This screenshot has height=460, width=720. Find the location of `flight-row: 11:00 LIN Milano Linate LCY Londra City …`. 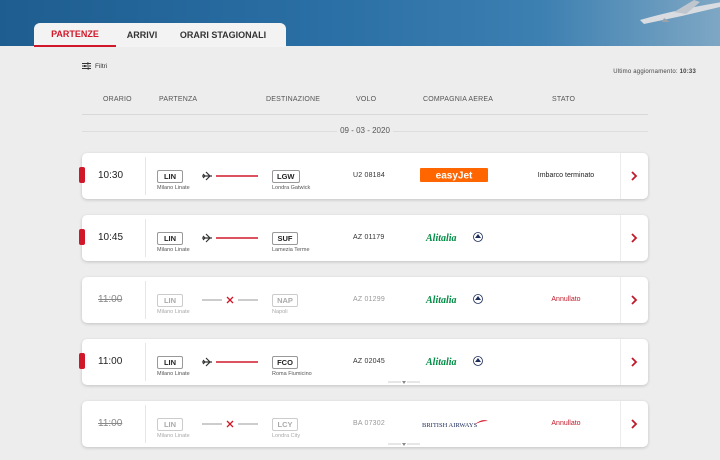

flight-row: 11:00 LIN Milano Linate LCY Londra City … is located at coordinates (365, 424).